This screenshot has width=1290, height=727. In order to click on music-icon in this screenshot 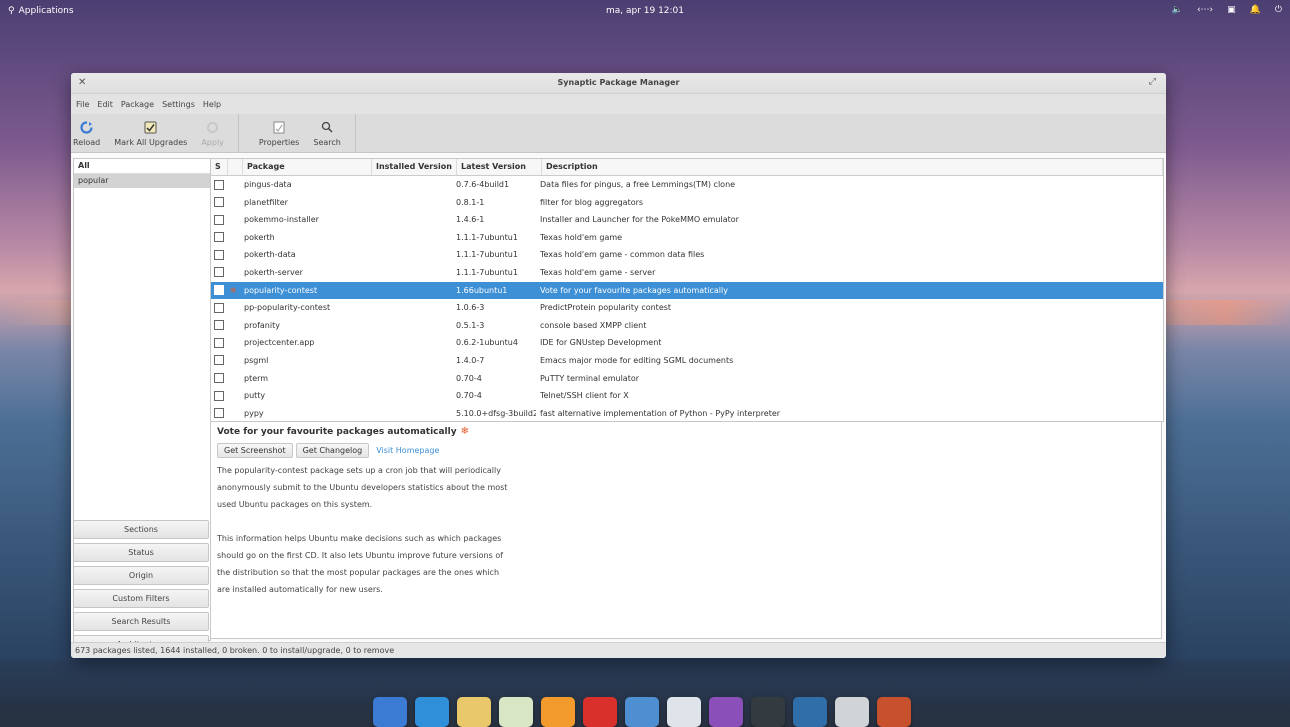, I will do `click(558, 712)`.